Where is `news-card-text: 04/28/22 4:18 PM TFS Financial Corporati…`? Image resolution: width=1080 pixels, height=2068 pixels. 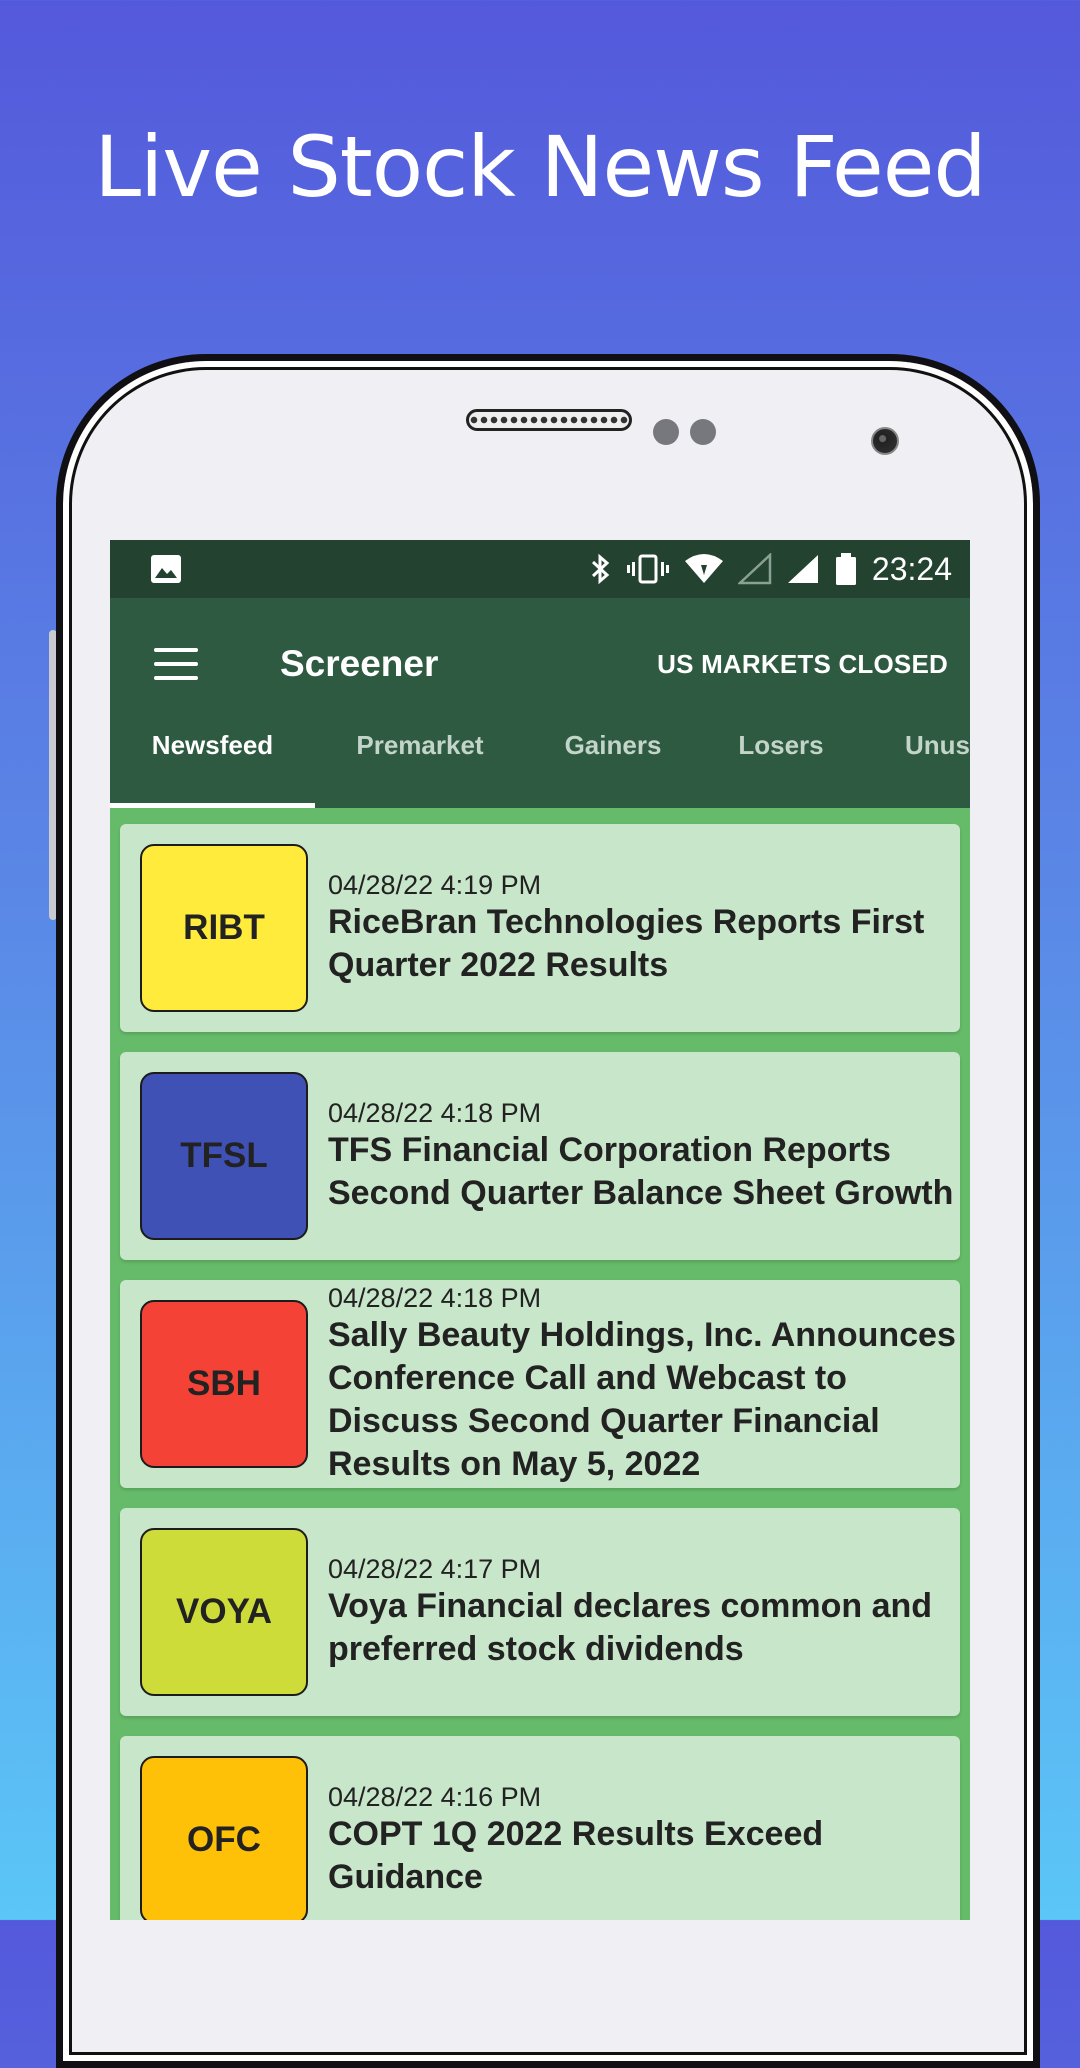
news-card-text: 04/28/22 4:18 PM TFS Financial Corporati… is located at coordinates (644, 1156).